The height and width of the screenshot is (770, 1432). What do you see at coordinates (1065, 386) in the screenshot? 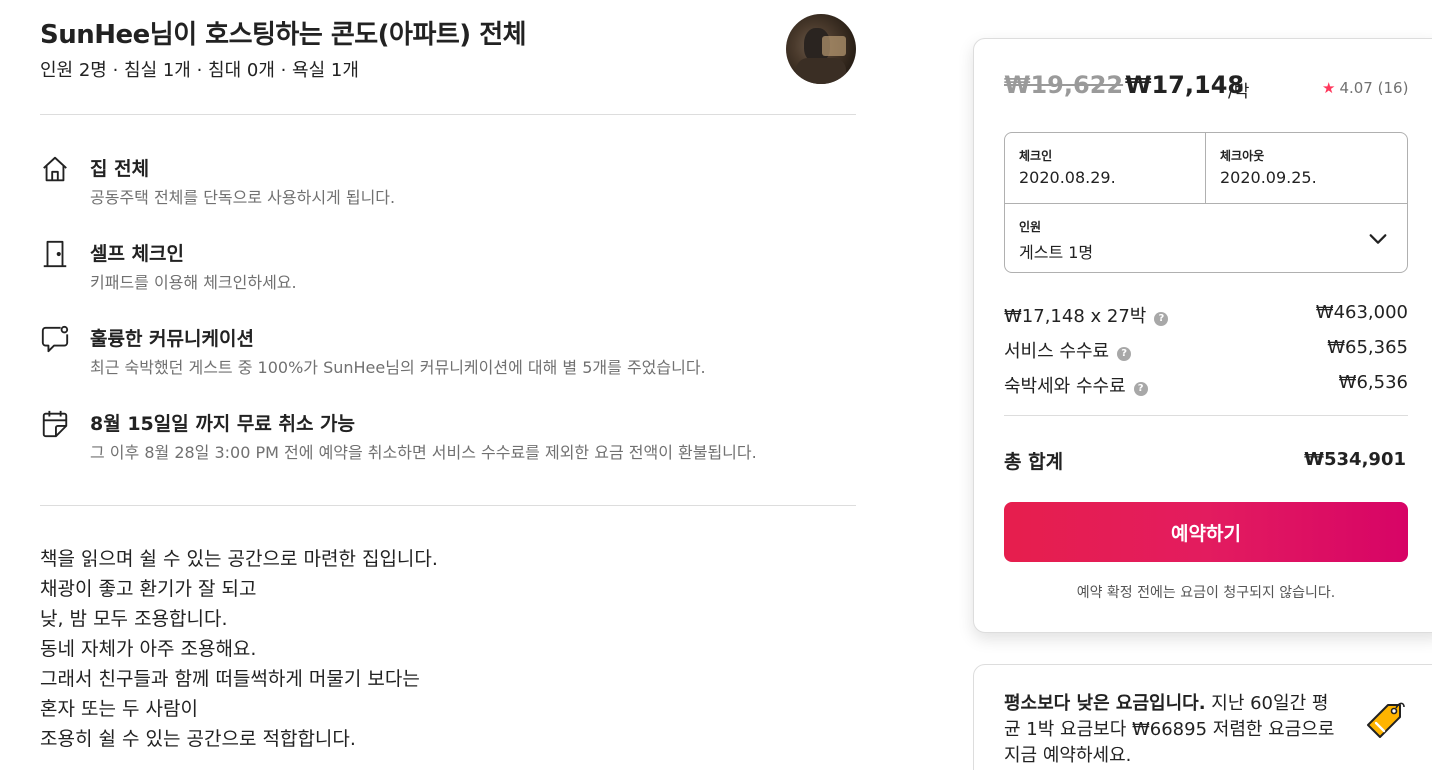
I see `line-item-label: 숙박세와 수수료` at bounding box center [1065, 386].